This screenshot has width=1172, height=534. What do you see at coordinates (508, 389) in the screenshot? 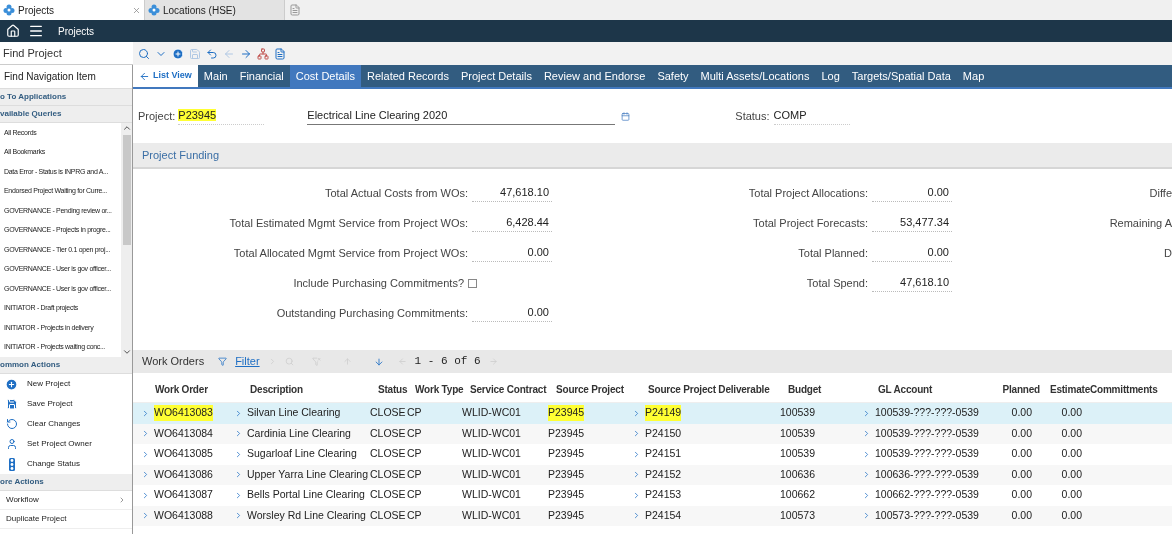
I see `column-header: Service Contract` at bounding box center [508, 389].